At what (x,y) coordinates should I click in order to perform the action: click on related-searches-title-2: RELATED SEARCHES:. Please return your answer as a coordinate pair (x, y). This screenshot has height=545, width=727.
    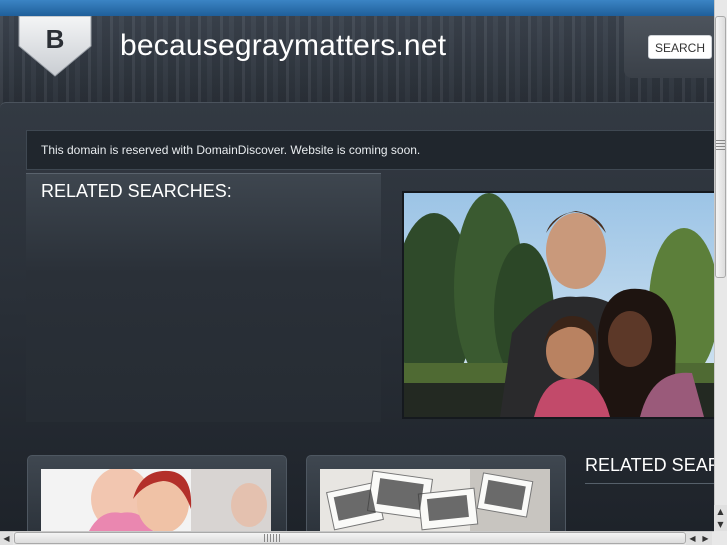
    Looking at the image, I should click on (649, 465).